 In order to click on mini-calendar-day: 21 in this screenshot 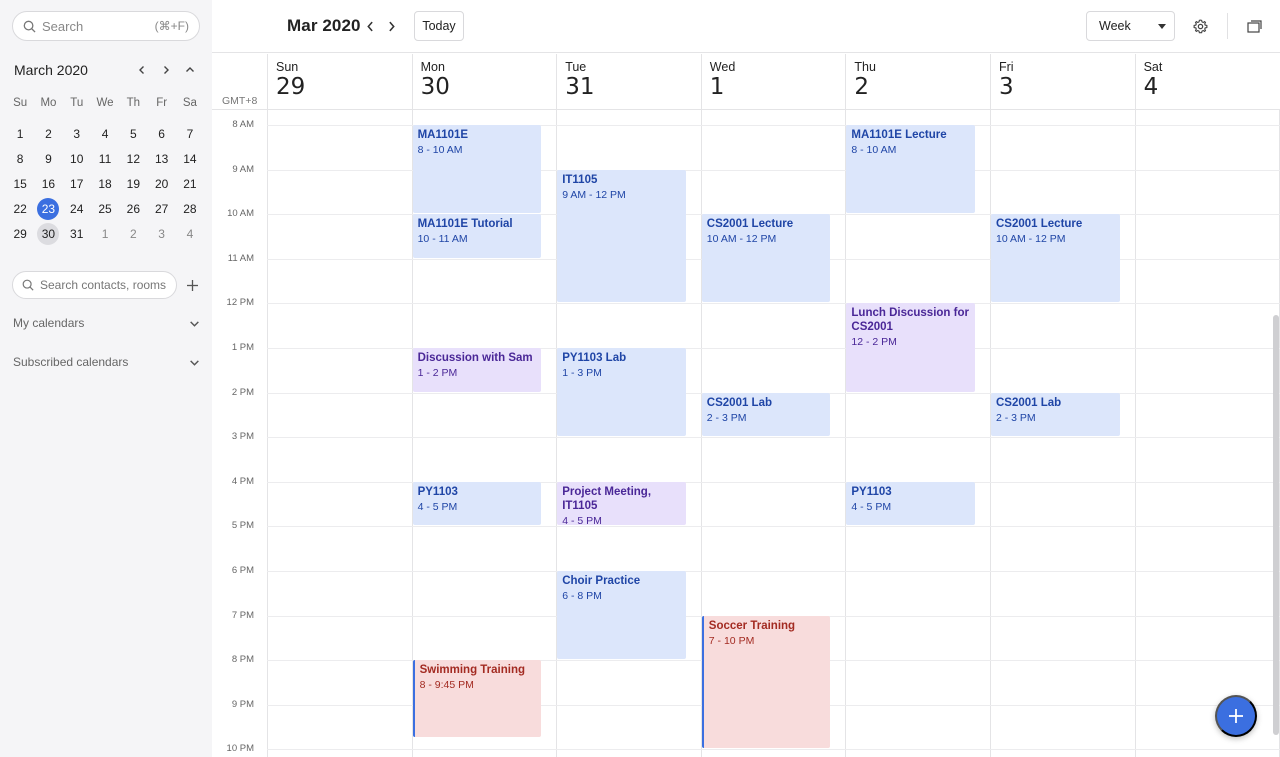, I will do `click(190, 184)`.